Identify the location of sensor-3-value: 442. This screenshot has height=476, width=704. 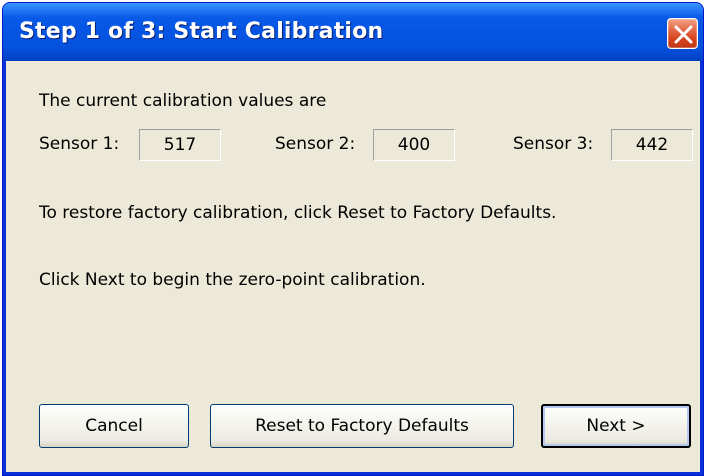
(652, 145).